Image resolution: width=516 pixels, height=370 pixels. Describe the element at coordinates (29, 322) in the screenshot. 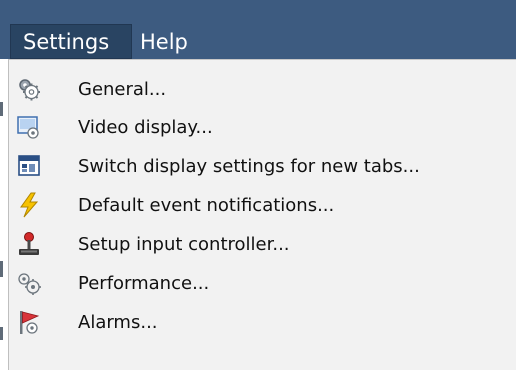

I see `alarm-flag-icon` at that location.